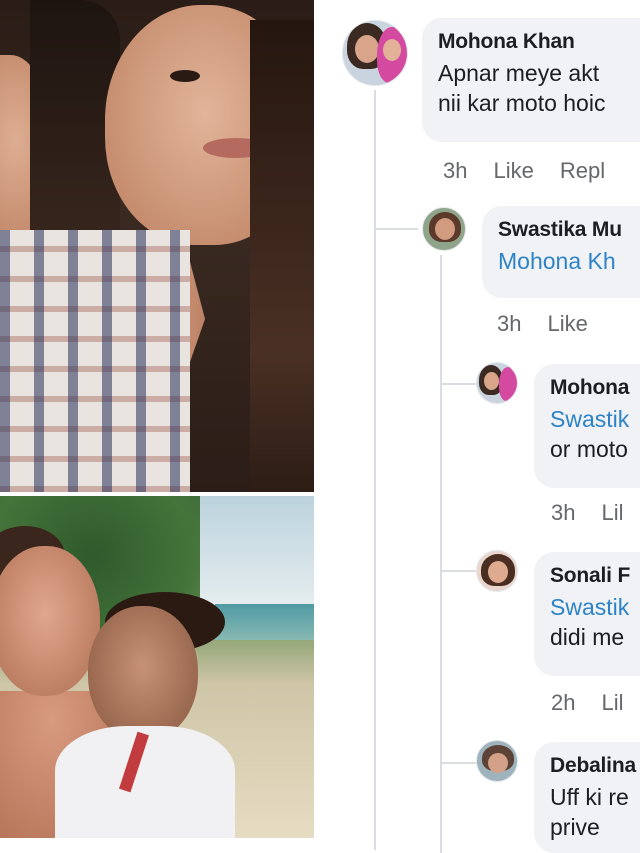 The width and height of the screenshot is (640, 853). Describe the element at coordinates (587, 513) in the screenshot. I see `comment-actions: 3h Lil` at that location.